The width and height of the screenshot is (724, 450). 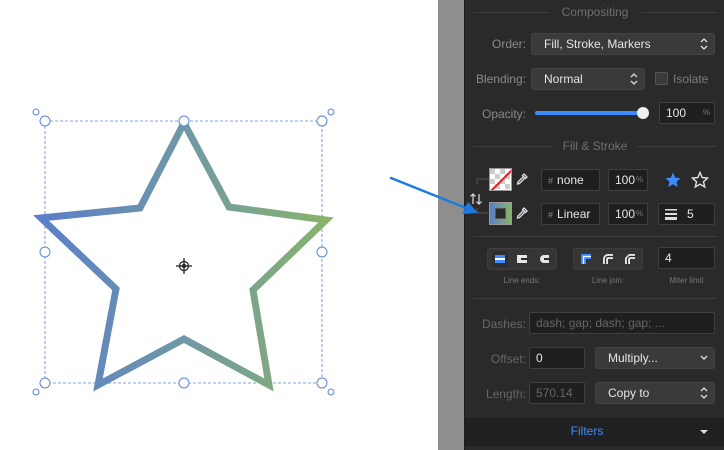 What do you see at coordinates (630, 259) in the screenshot?
I see `line-join-bevel-icon` at bounding box center [630, 259].